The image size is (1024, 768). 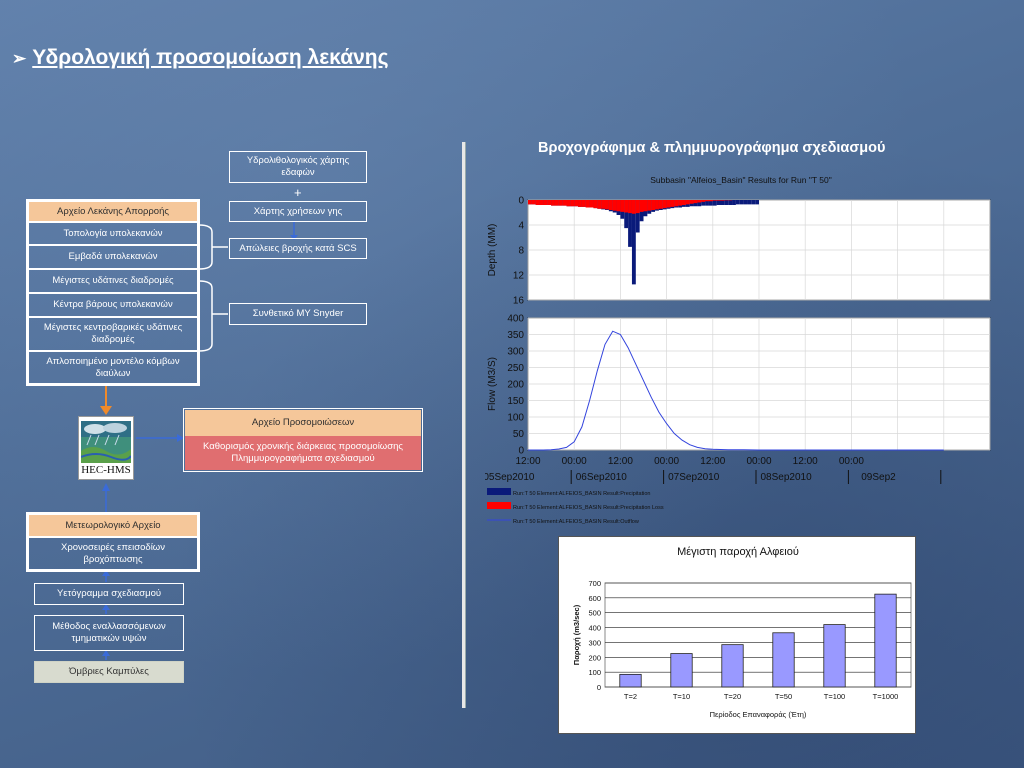 What do you see at coordinates (630, 696) in the screenshot?
I see `chart2-xtick-label: T=2` at bounding box center [630, 696].